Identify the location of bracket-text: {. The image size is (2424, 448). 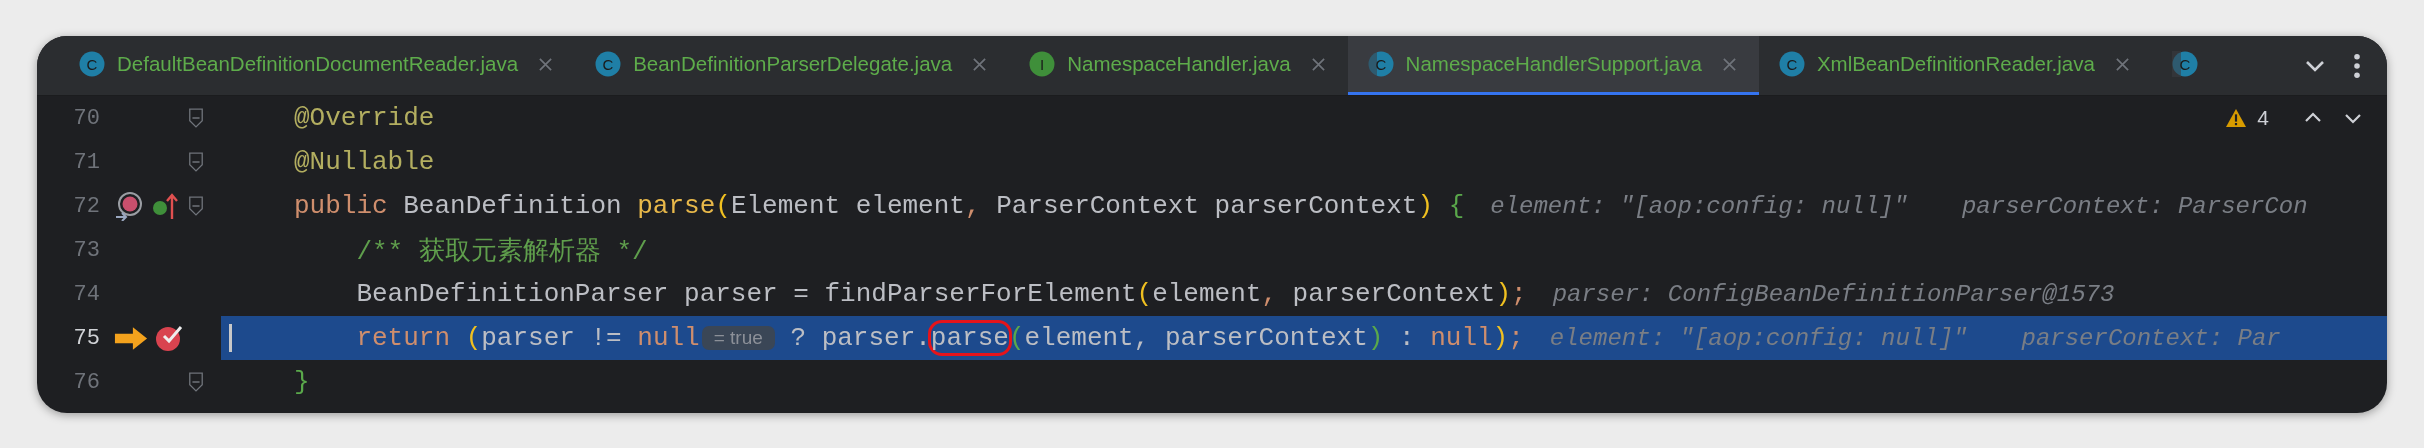
(1456, 206).